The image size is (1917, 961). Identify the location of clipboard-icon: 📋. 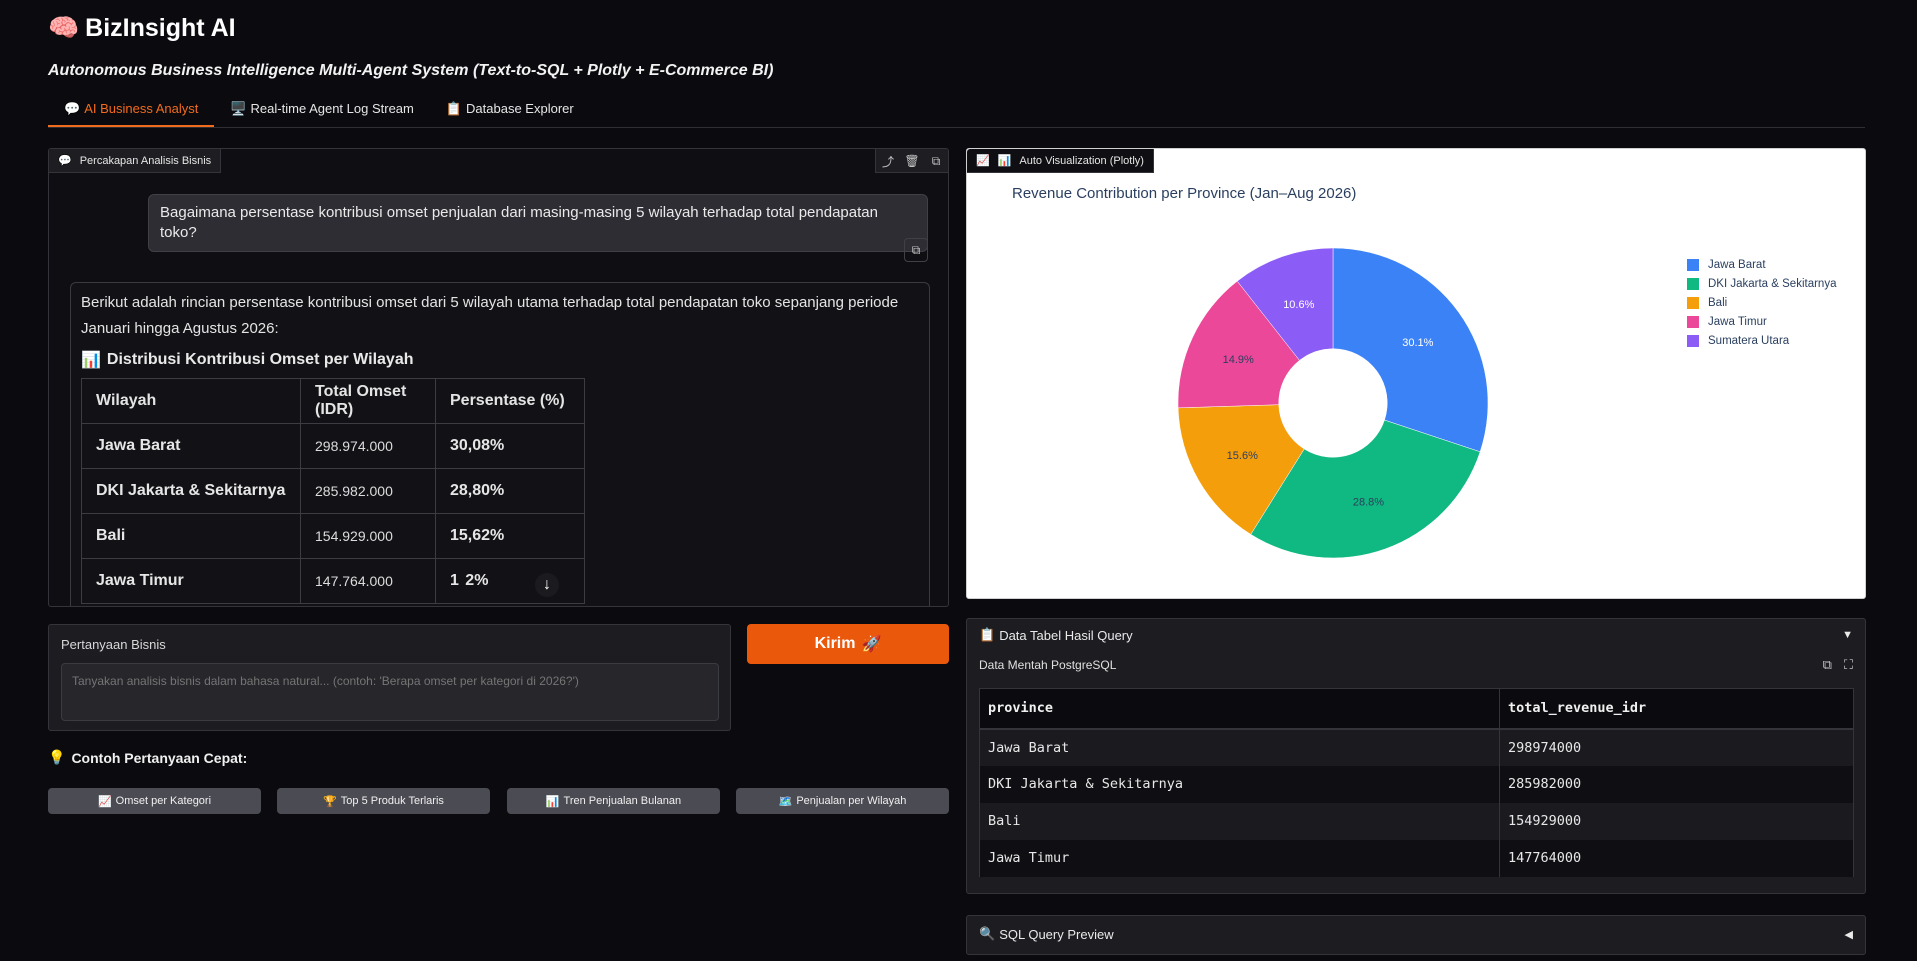
(987, 634).